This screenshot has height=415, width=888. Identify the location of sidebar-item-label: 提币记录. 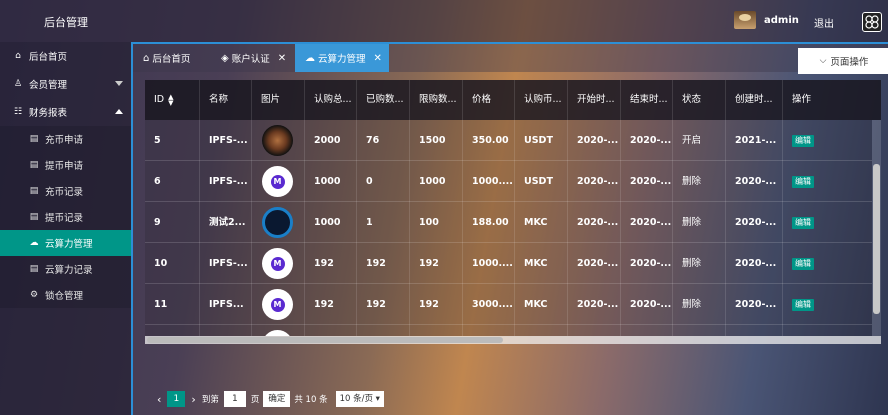
(64, 218).